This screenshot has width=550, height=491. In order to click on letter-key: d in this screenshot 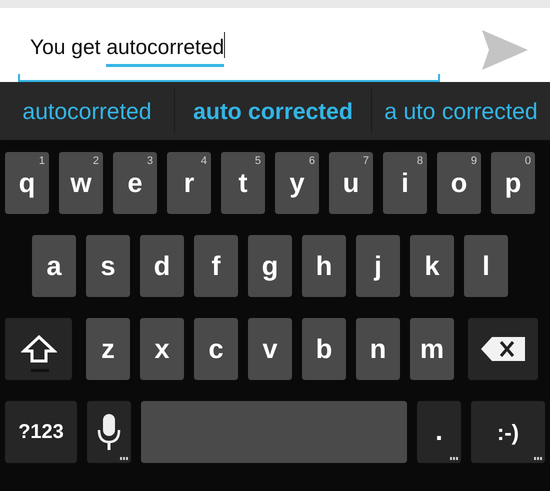, I will do `click(162, 266)`.